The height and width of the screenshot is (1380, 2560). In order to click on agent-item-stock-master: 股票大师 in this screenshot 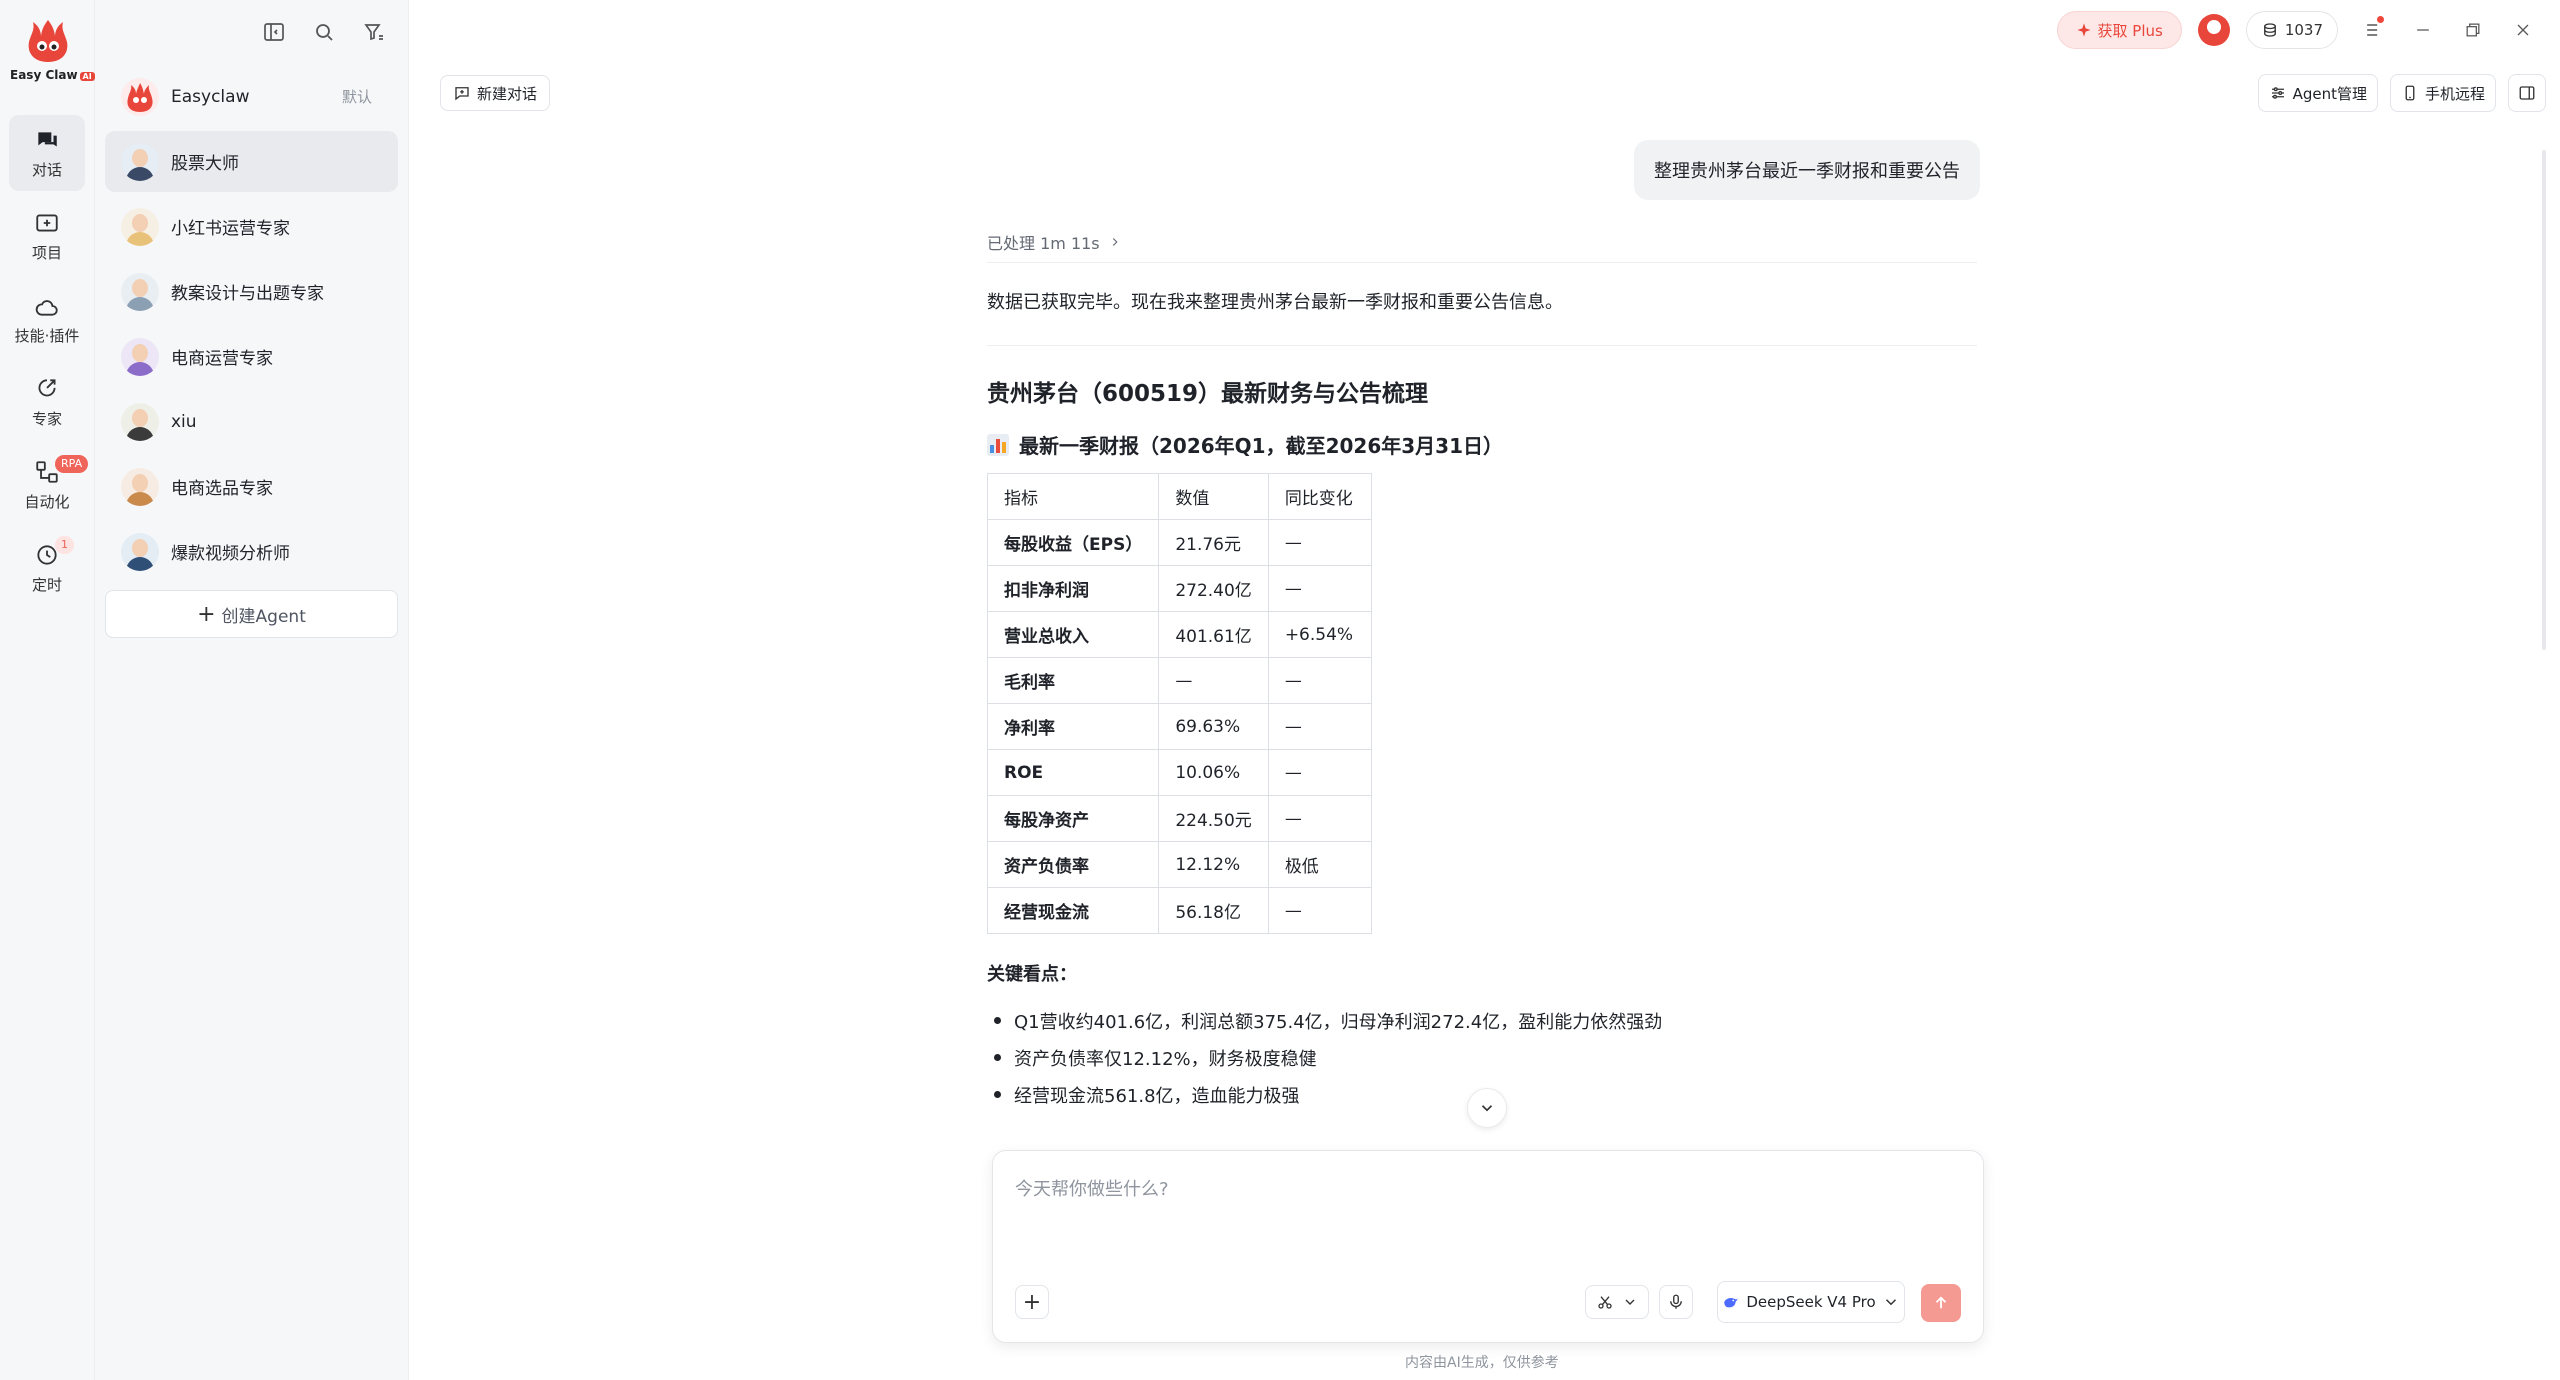, I will do `click(251, 161)`.